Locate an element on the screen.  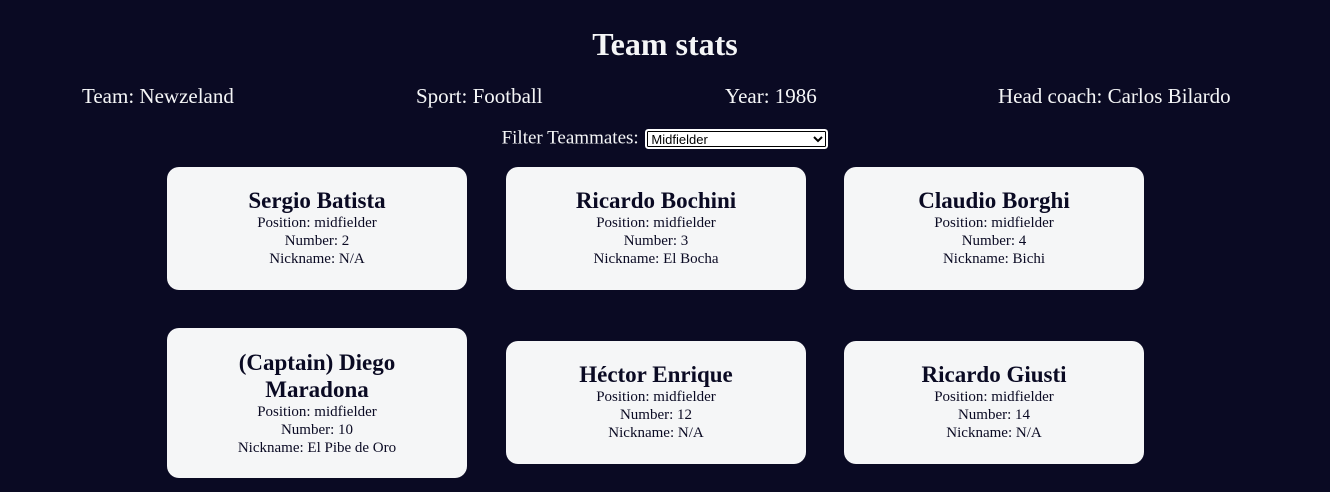
player-nickname: Nickname: Bichi is located at coordinates (994, 259).